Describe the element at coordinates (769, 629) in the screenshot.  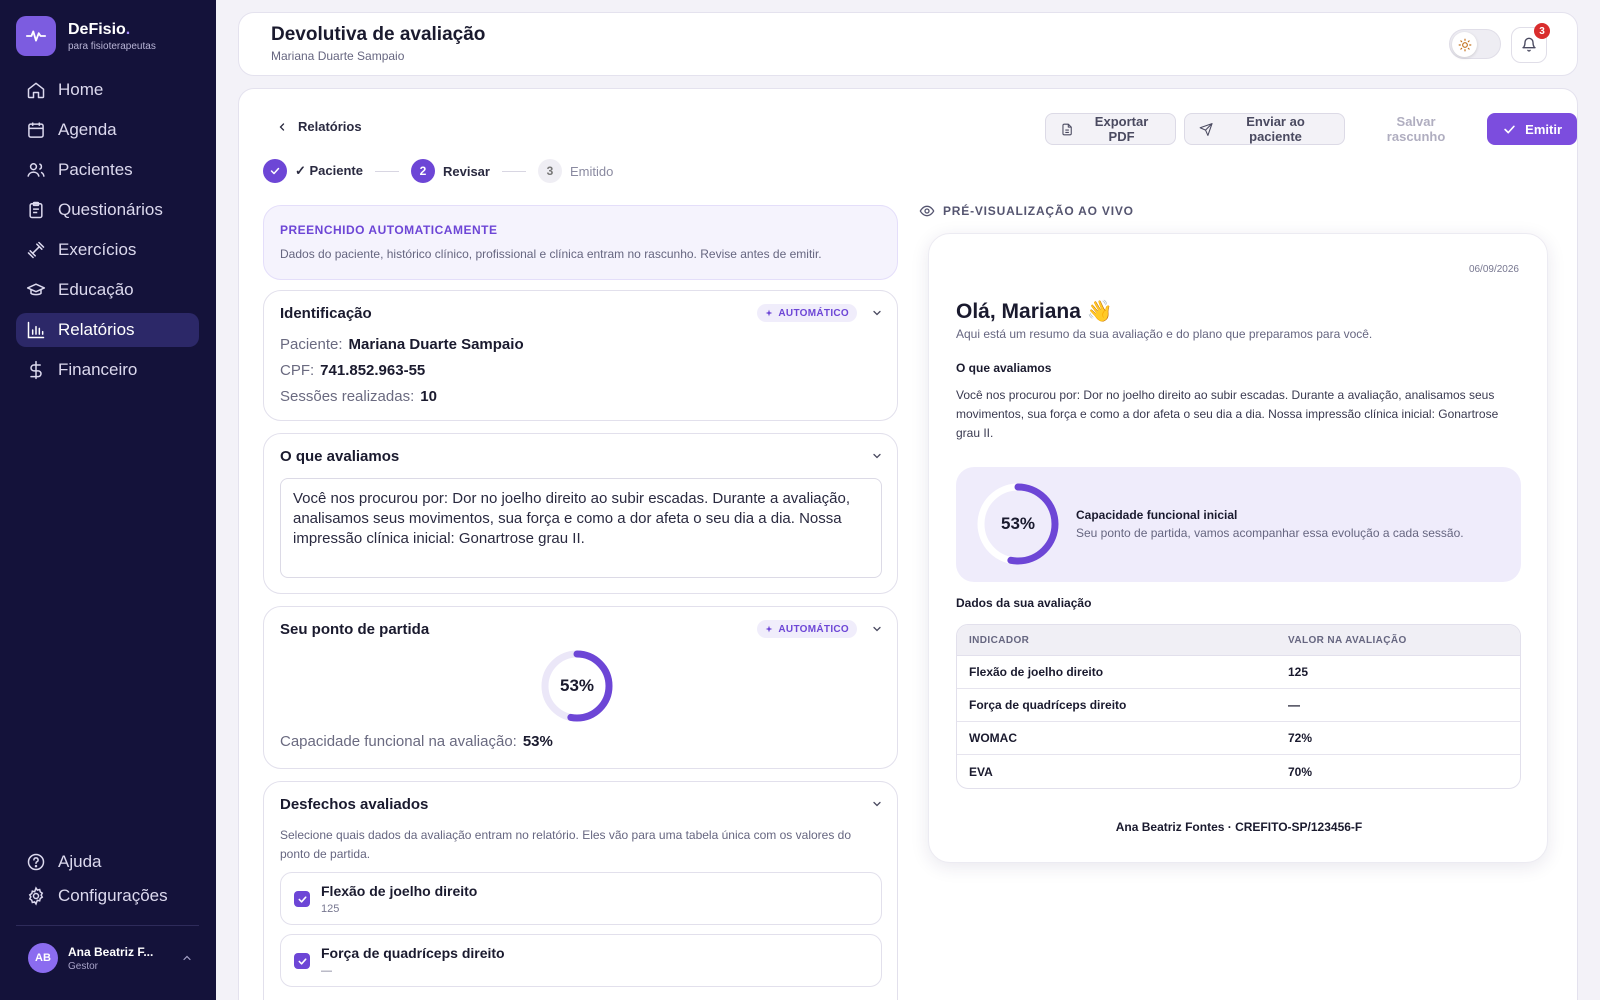
I see `sparkle-icon` at that location.